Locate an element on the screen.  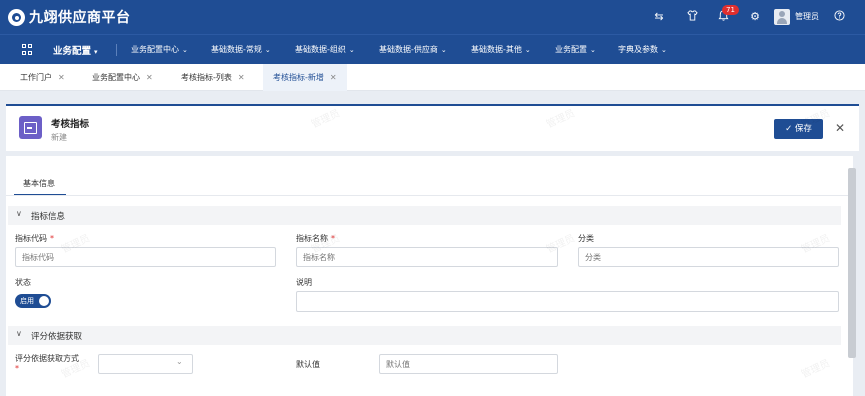
nav-item-dictionary: 字典及参数 ⌄ is located at coordinates (642, 49).